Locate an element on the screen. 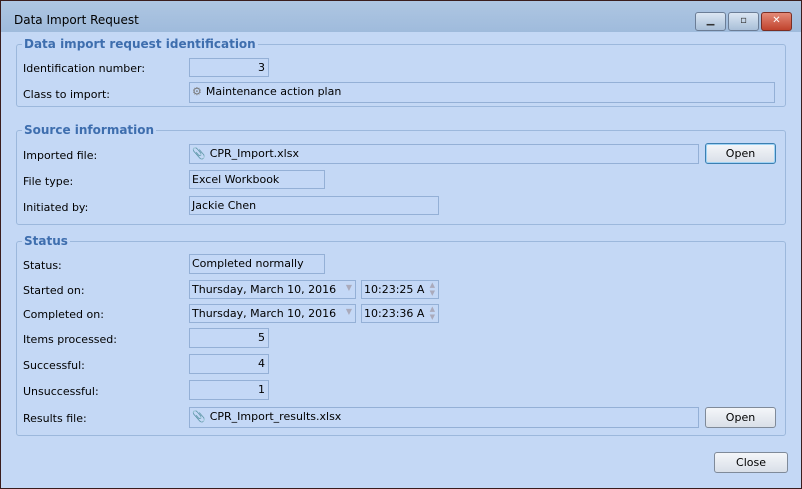 The height and width of the screenshot is (489, 802). class-label: Class to import: is located at coordinates (67, 94).